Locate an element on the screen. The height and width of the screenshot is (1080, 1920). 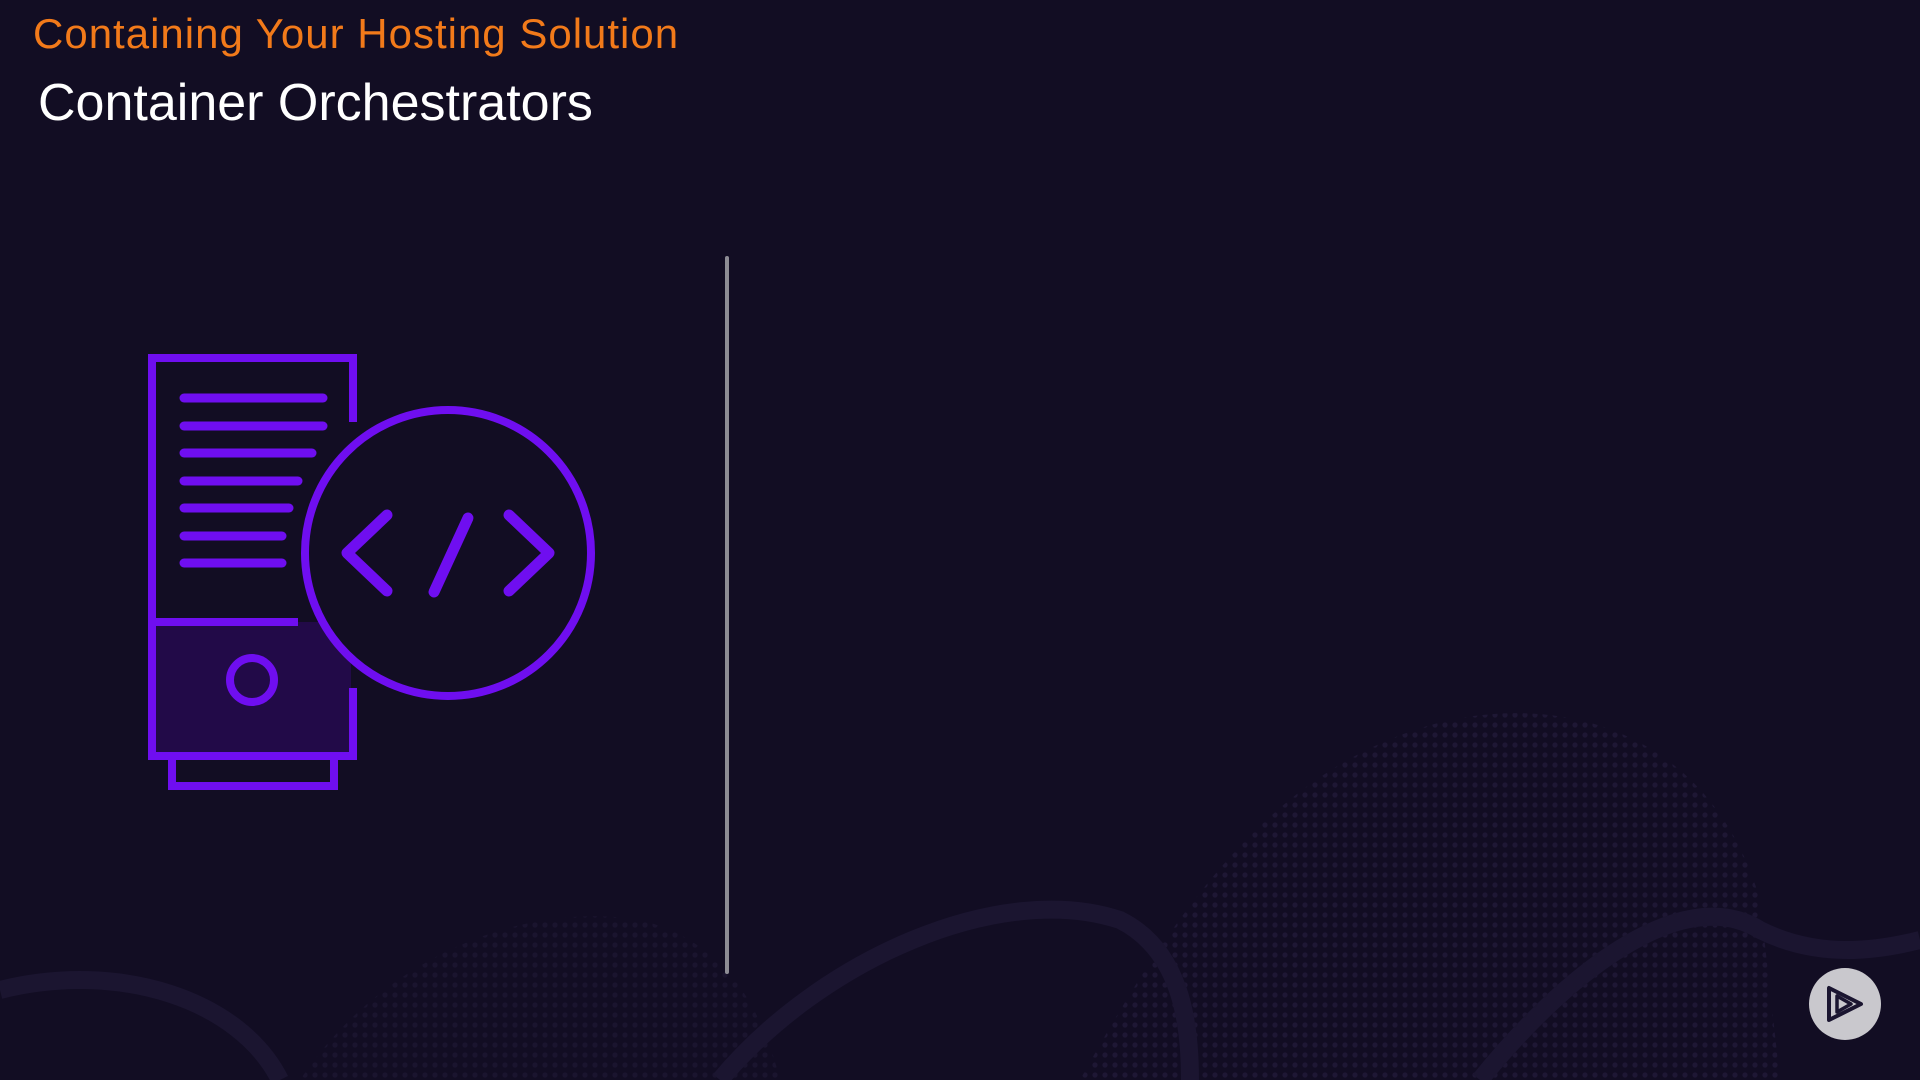
vertical-divider is located at coordinates (727, 615).